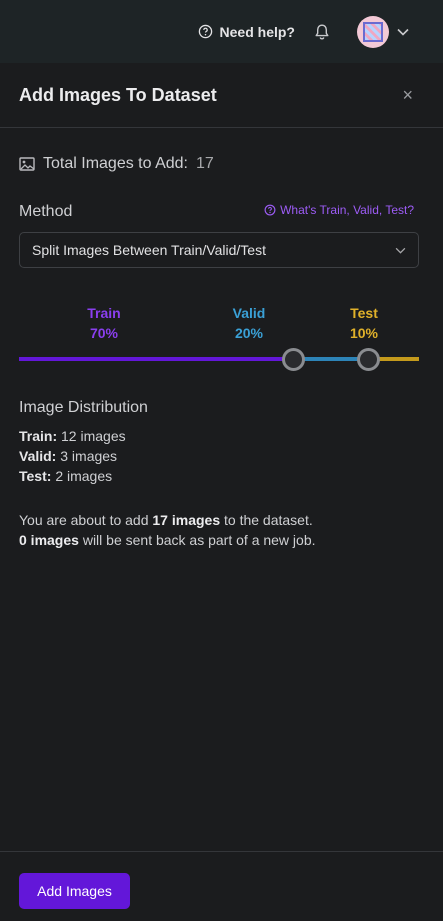 This screenshot has width=443, height=921. I want to click on panel-footer: Add Images, so click(221, 886).